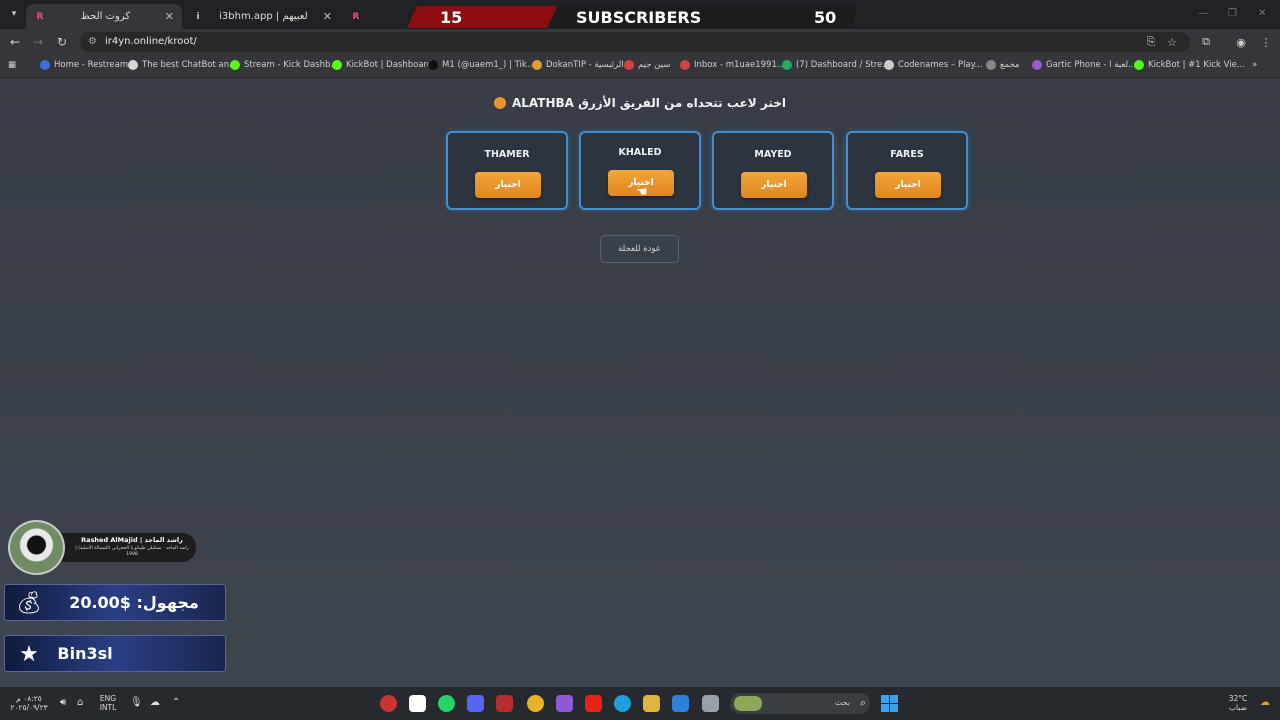  I want to click on bookmark-star-icon: ☆, so click(1172, 42).